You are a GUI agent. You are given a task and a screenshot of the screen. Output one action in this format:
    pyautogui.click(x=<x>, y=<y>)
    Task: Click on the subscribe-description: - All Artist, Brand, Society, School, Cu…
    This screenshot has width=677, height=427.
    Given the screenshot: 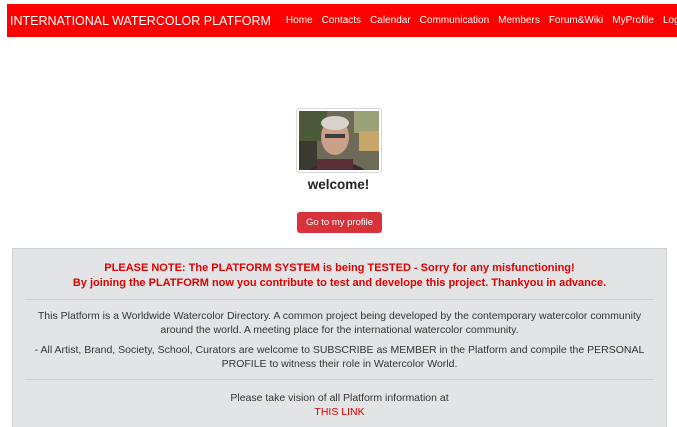 What is the action you would take?
    pyautogui.click(x=339, y=357)
    